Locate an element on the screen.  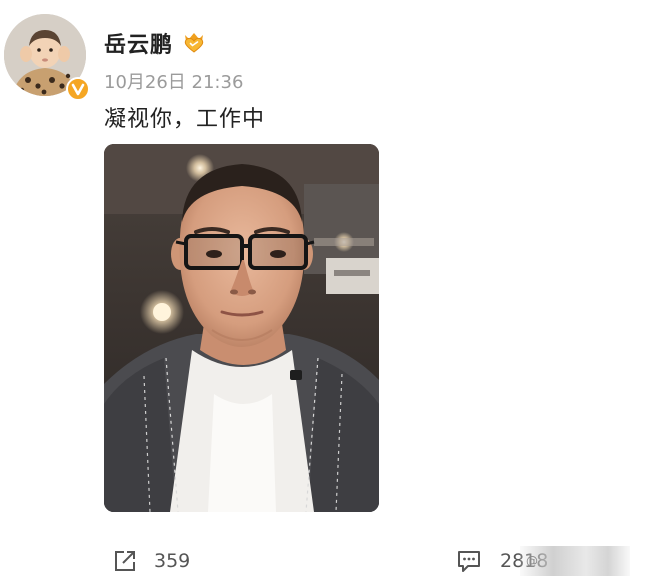
comment-icon is located at coordinates (469, 561).